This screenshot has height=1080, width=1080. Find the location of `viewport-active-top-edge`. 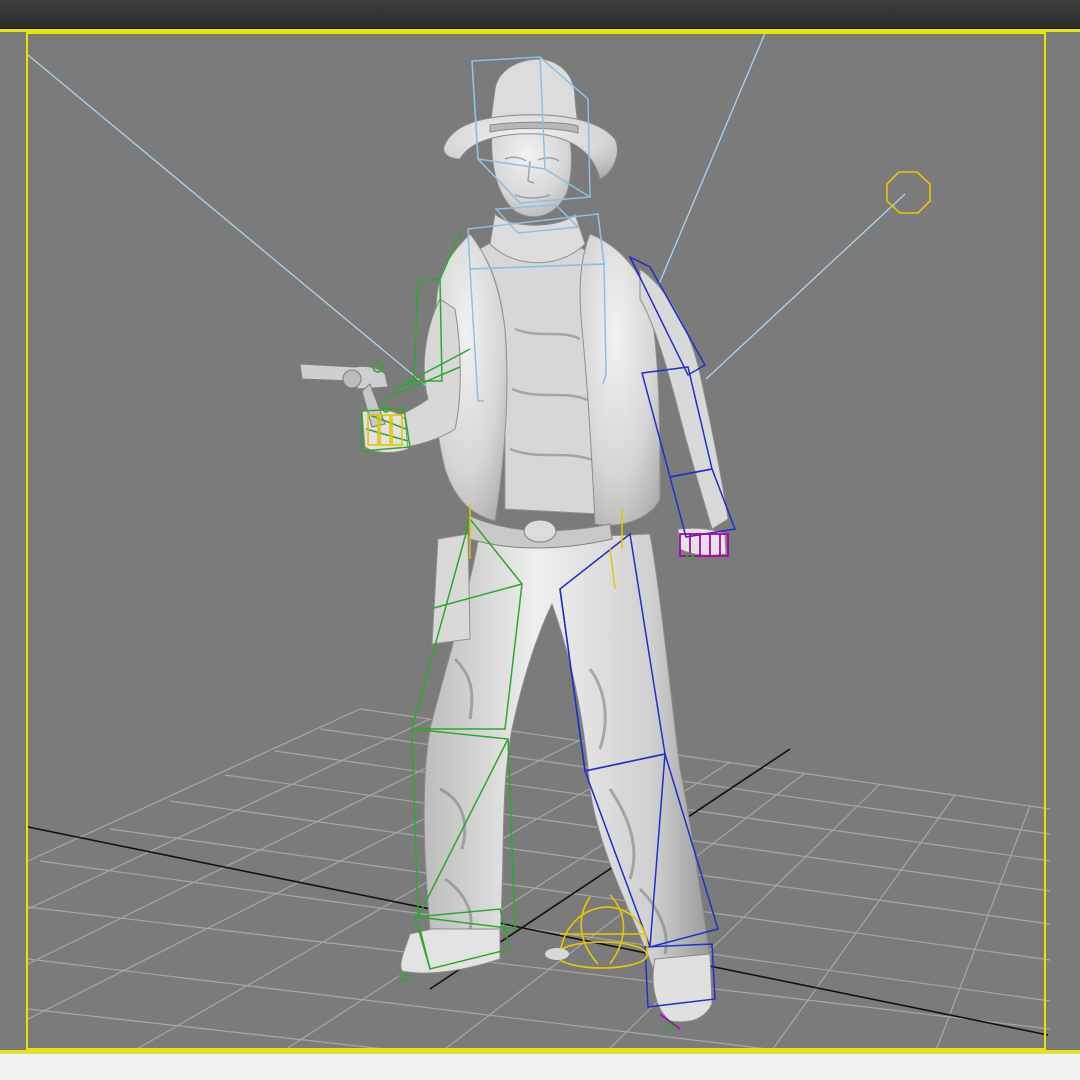

viewport-active-top-edge is located at coordinates (540, 30).